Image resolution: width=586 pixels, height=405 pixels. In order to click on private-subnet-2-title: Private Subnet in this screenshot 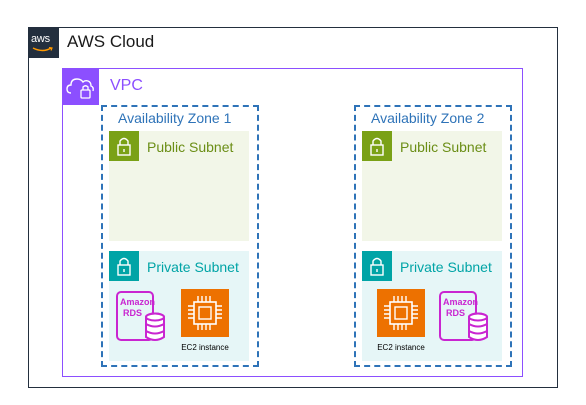, I will do `click(446, 267)`.